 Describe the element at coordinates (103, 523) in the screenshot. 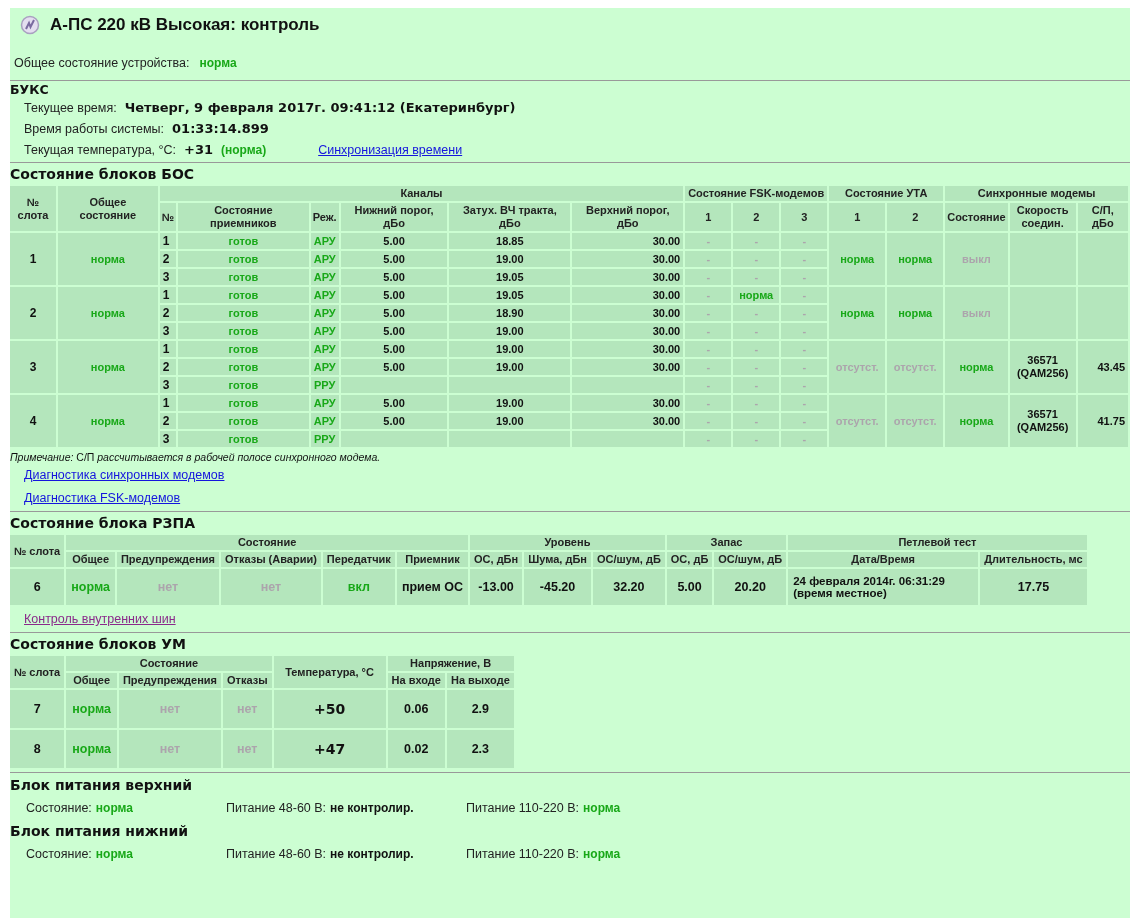

I see `section-heading: Состояние блока РЗПА` at that location.